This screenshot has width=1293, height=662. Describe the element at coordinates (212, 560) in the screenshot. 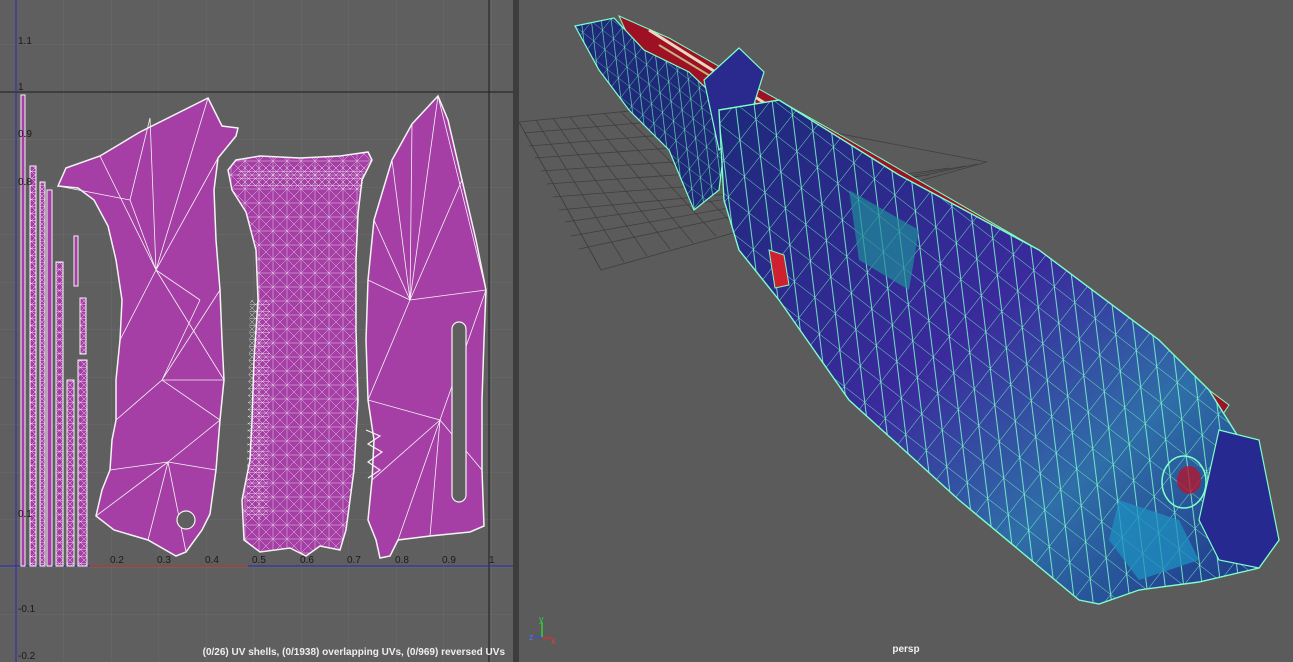

I see `u-tick-0.4: 0.4` at that location.